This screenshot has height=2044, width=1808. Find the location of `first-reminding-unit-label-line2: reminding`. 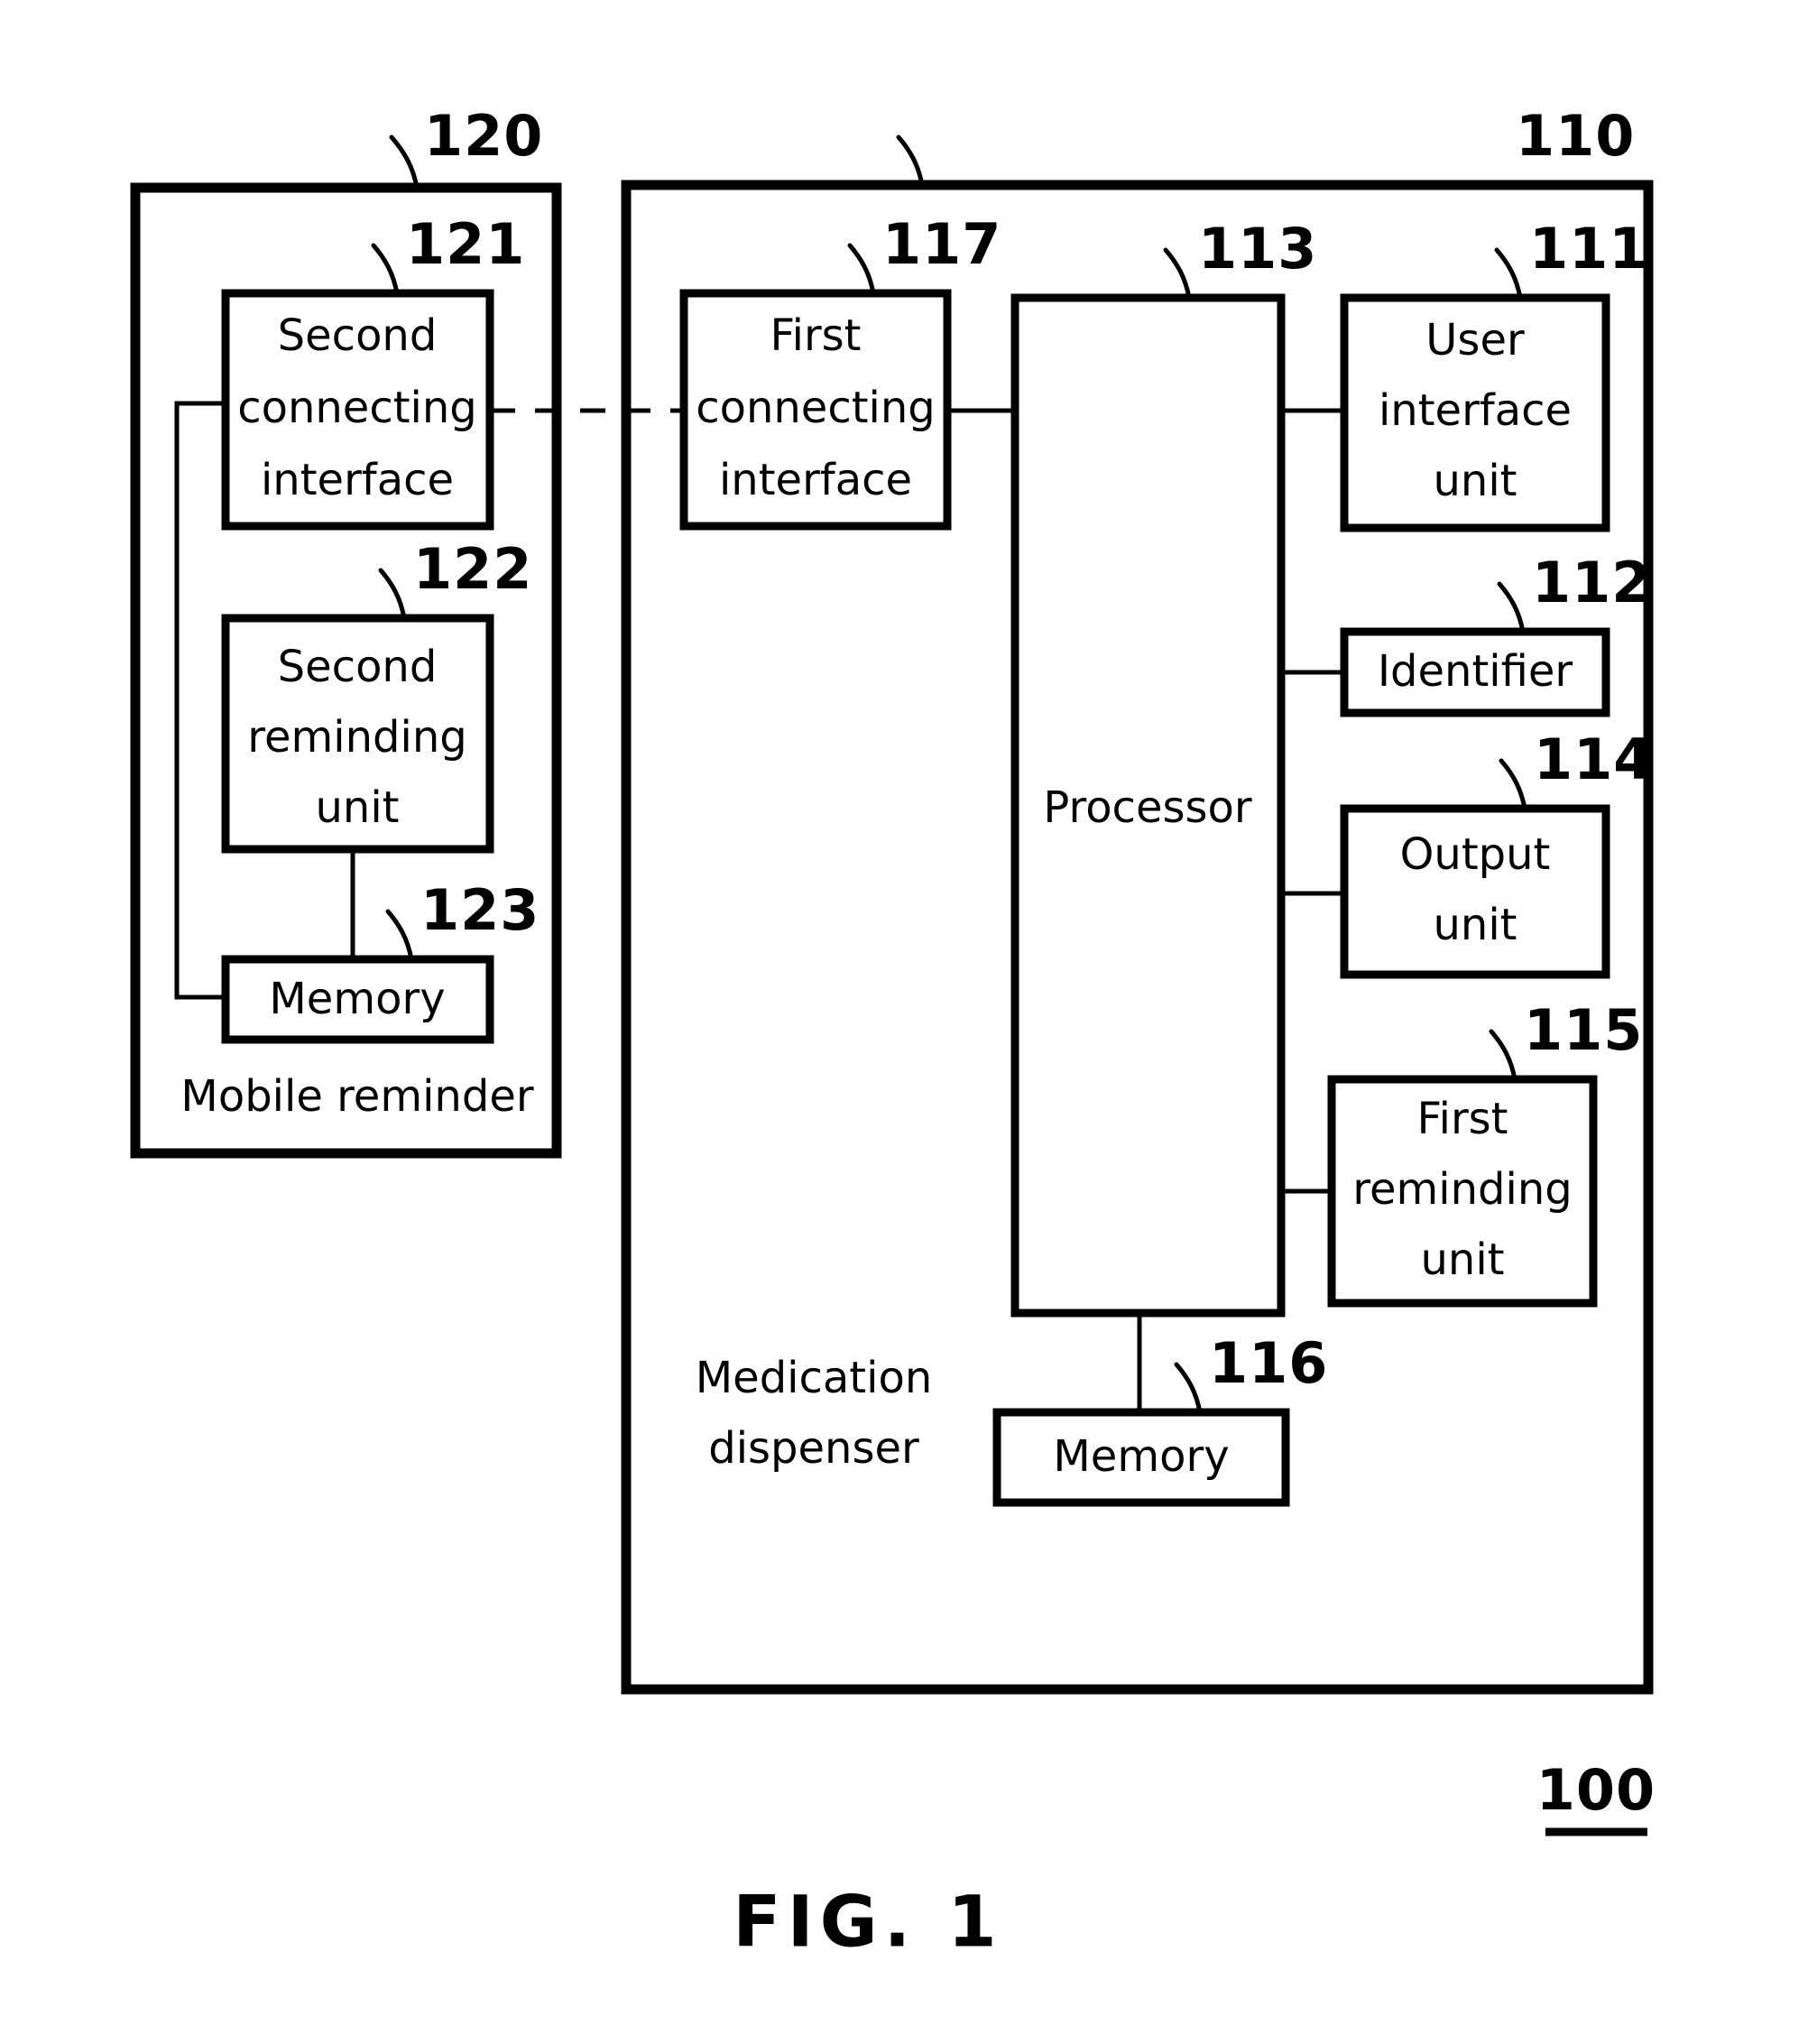

first-reminding-unit-label-line2: reminding is located at coordinates (1462, 1189).